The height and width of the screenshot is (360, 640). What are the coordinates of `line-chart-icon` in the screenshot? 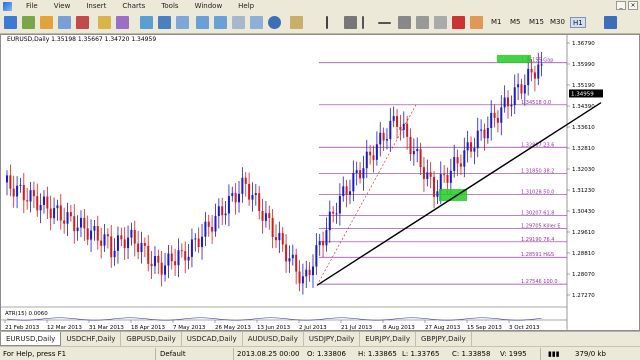 It's located at (182, 22).